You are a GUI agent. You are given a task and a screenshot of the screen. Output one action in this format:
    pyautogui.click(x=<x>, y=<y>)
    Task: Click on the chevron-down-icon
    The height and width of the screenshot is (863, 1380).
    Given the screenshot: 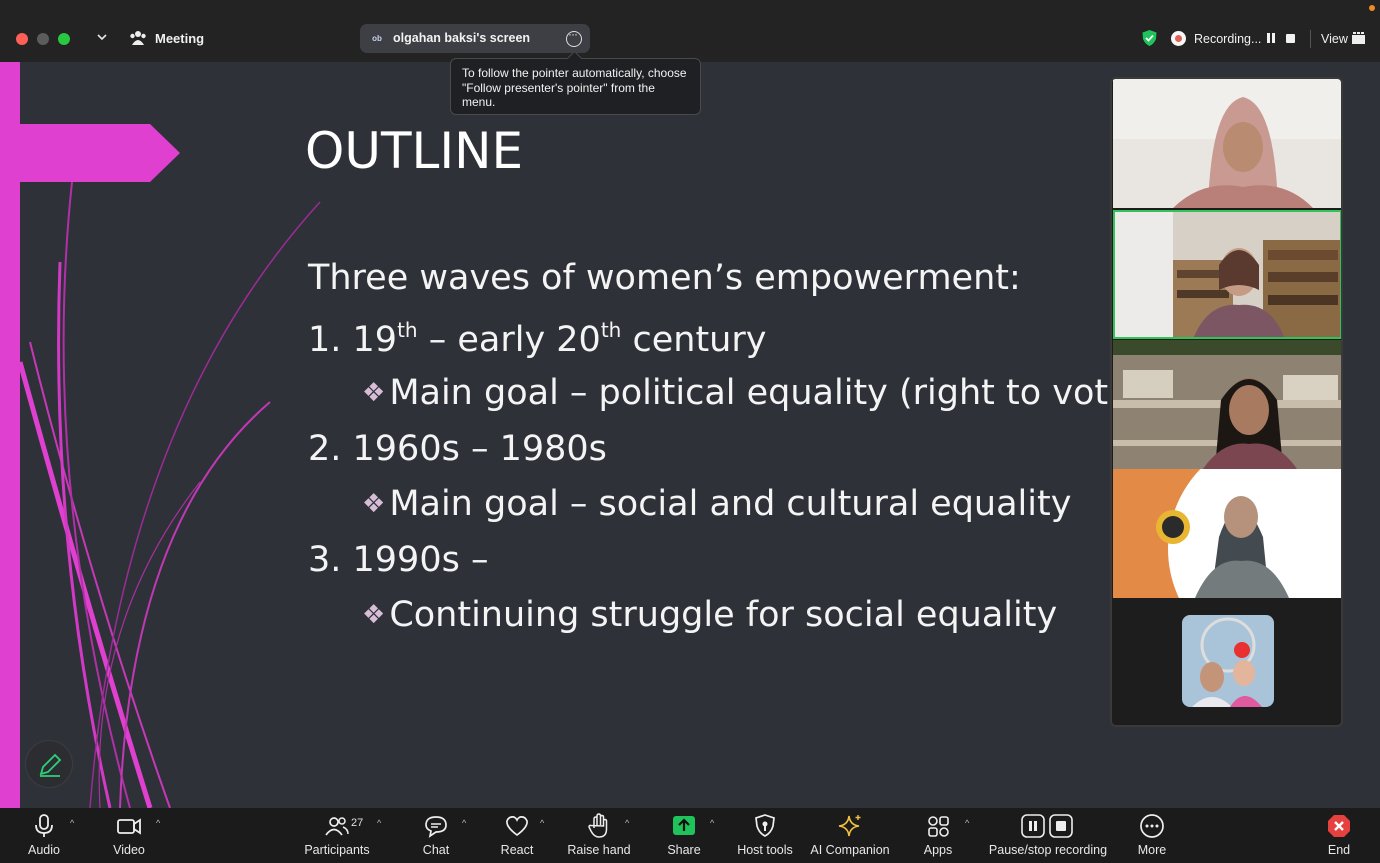 What is the action you would take?
    pyautogui.click(x=102, y=37)
    